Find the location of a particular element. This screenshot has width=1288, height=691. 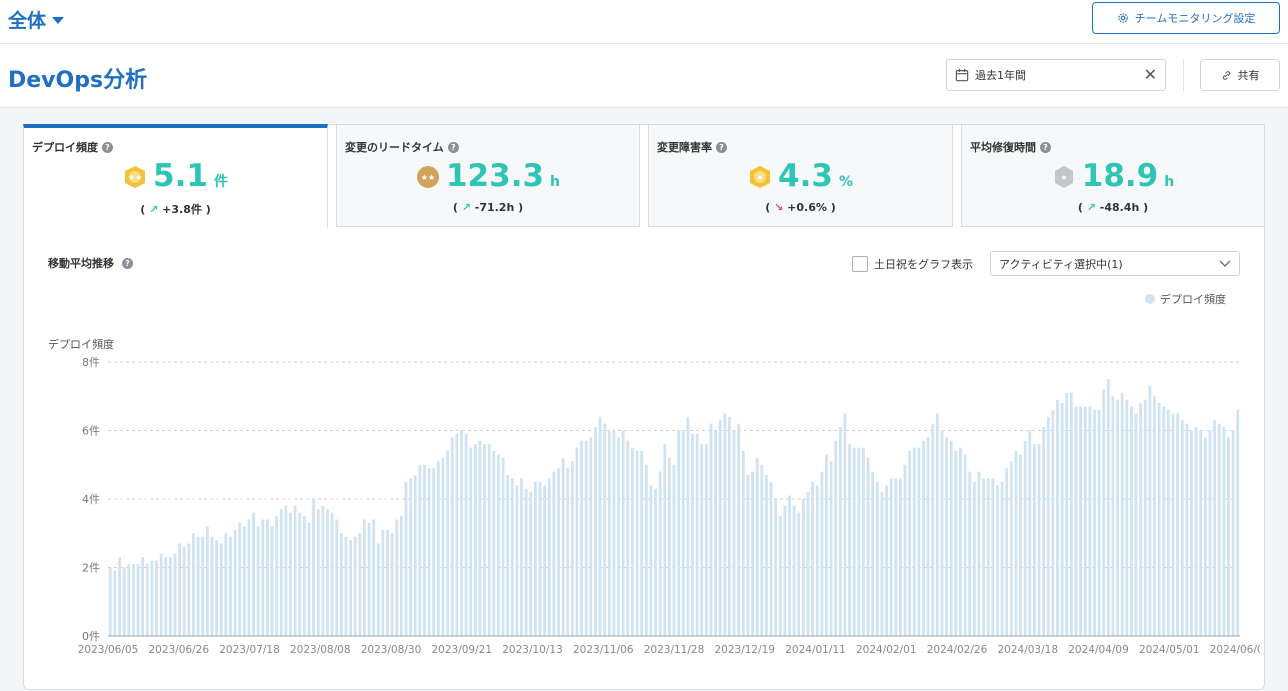

tab-title: 変更のリードタイム? is located at coordinates (402, 147).